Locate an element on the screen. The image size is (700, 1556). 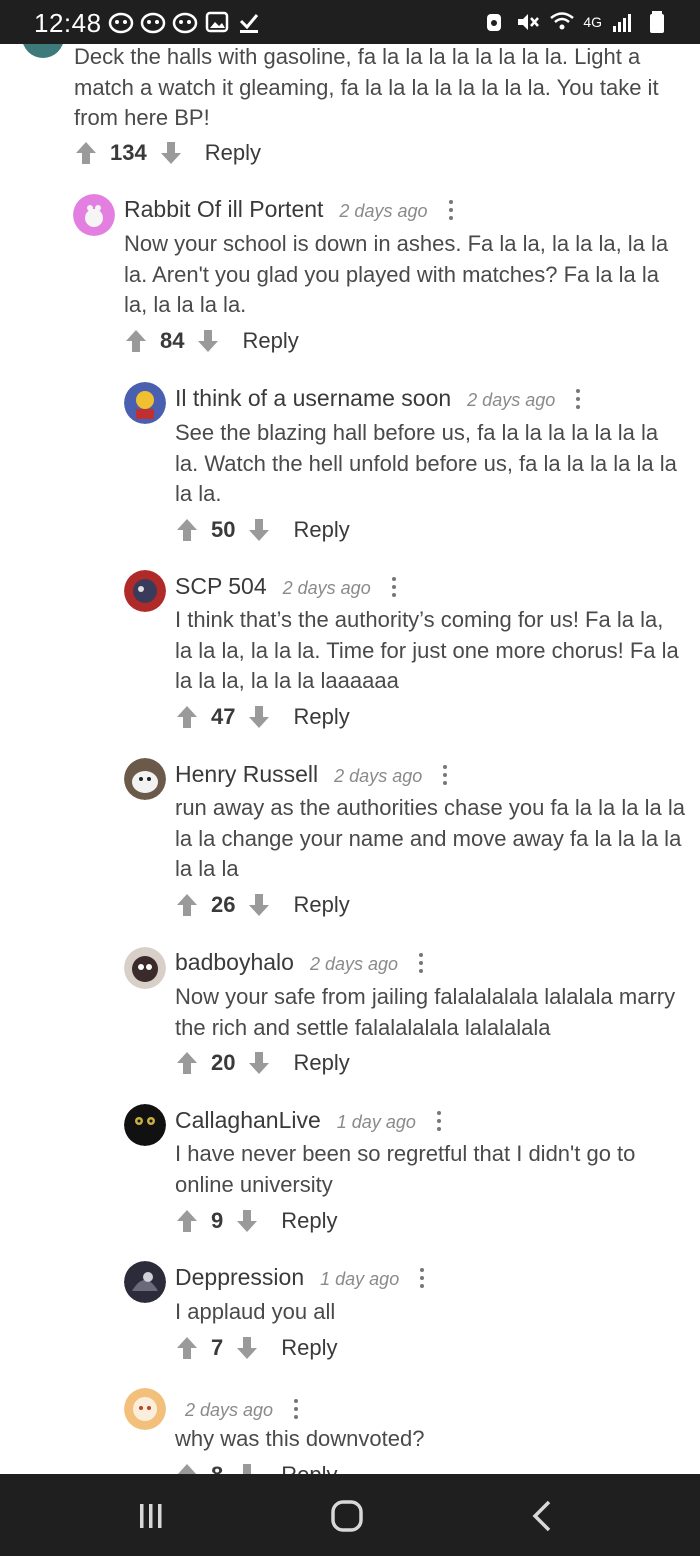
username: Rabbit Of ill Portent is located at coordinates (223, 209).